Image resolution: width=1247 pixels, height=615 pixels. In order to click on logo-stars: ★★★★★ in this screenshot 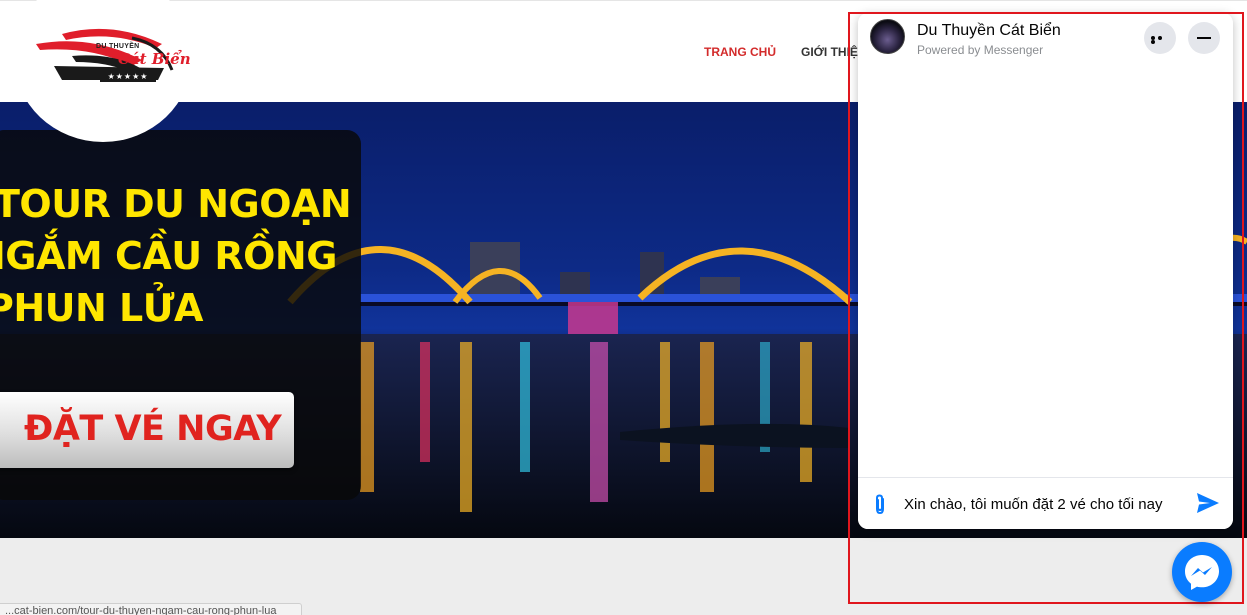, I will do `click(128, 77)`.